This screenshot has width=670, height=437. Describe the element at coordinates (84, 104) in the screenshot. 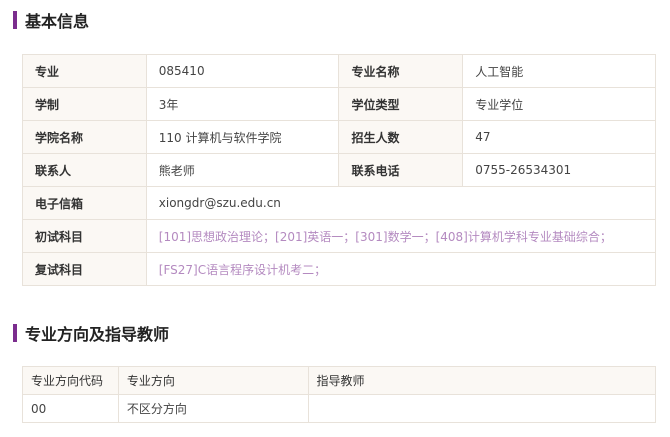

I see `duration-label: 学制` at that location.